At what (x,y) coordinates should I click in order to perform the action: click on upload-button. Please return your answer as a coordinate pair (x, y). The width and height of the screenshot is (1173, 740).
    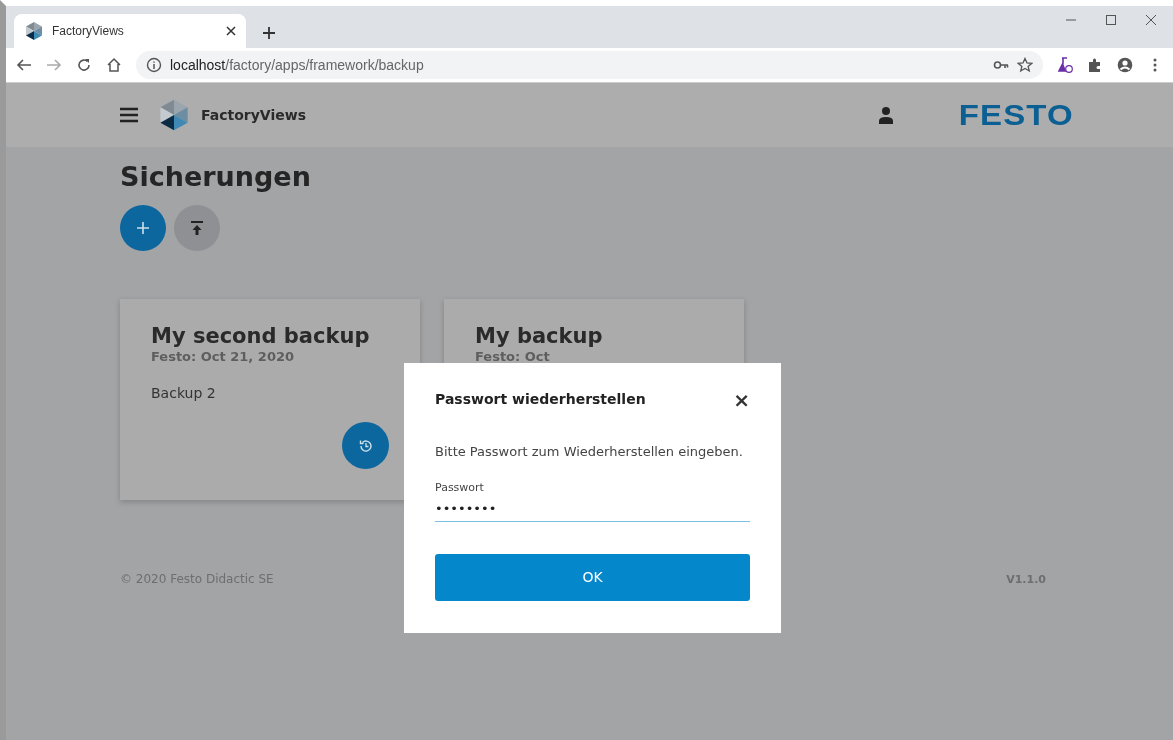
    Looking at the image, I should click on (197, 228).